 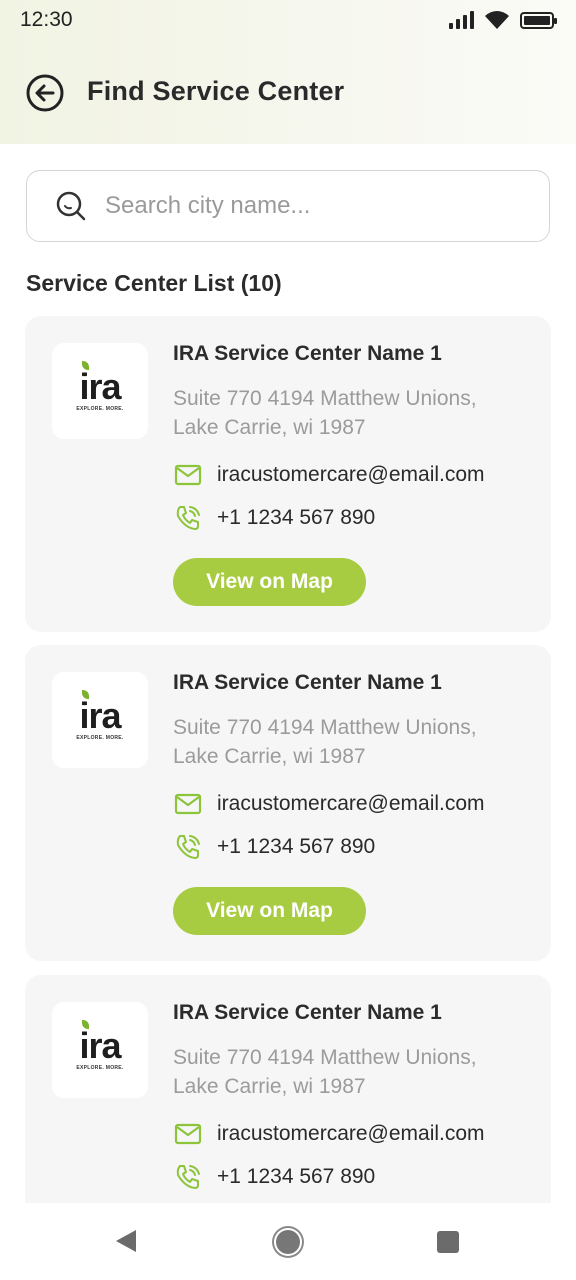 I want to click on status-icons, so click(x=503, y=20).